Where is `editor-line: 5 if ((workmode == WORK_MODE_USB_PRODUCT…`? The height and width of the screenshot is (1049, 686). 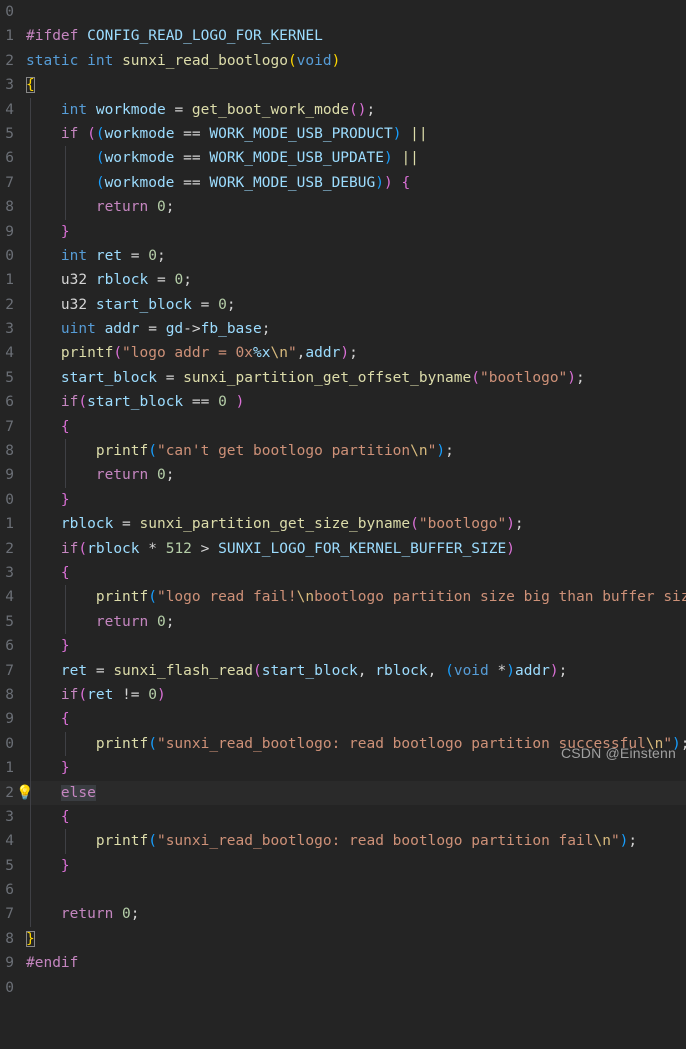 editor-line: 5 if ((workmode == WORK_MODE_USB_PRODUCT… is located at coordinates (343, 134).